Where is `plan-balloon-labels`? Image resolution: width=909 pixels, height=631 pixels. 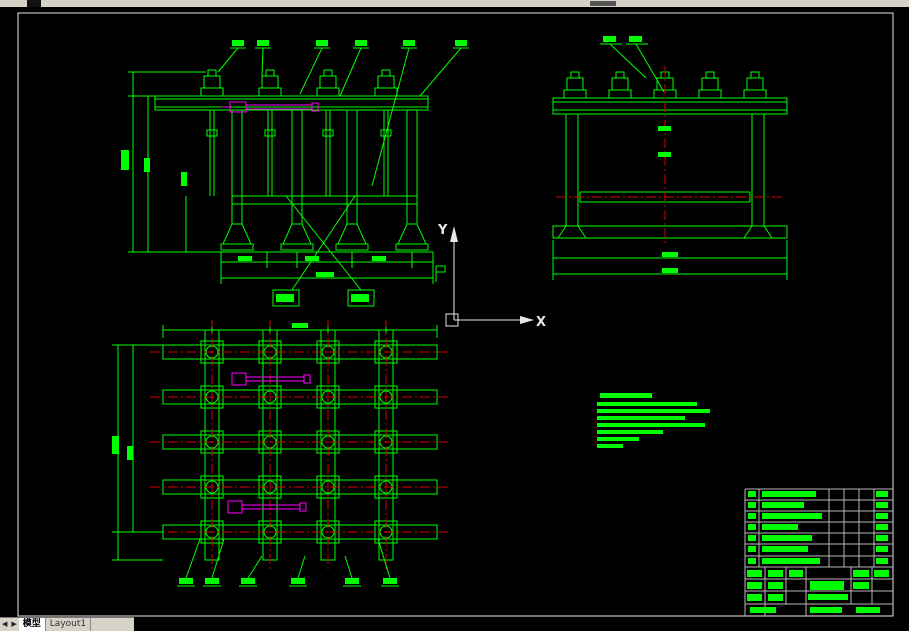
plan-balloon-labels is located at coordinates (288, 562).